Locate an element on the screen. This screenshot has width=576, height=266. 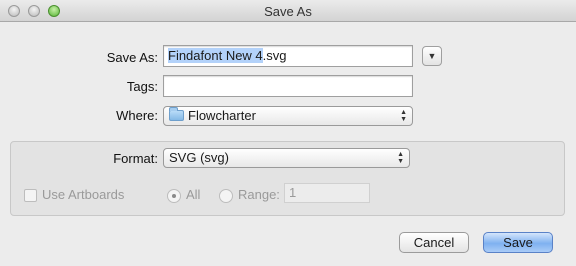
filename-selected-text: Findafont New 4 is located at coordinates (215, 55).